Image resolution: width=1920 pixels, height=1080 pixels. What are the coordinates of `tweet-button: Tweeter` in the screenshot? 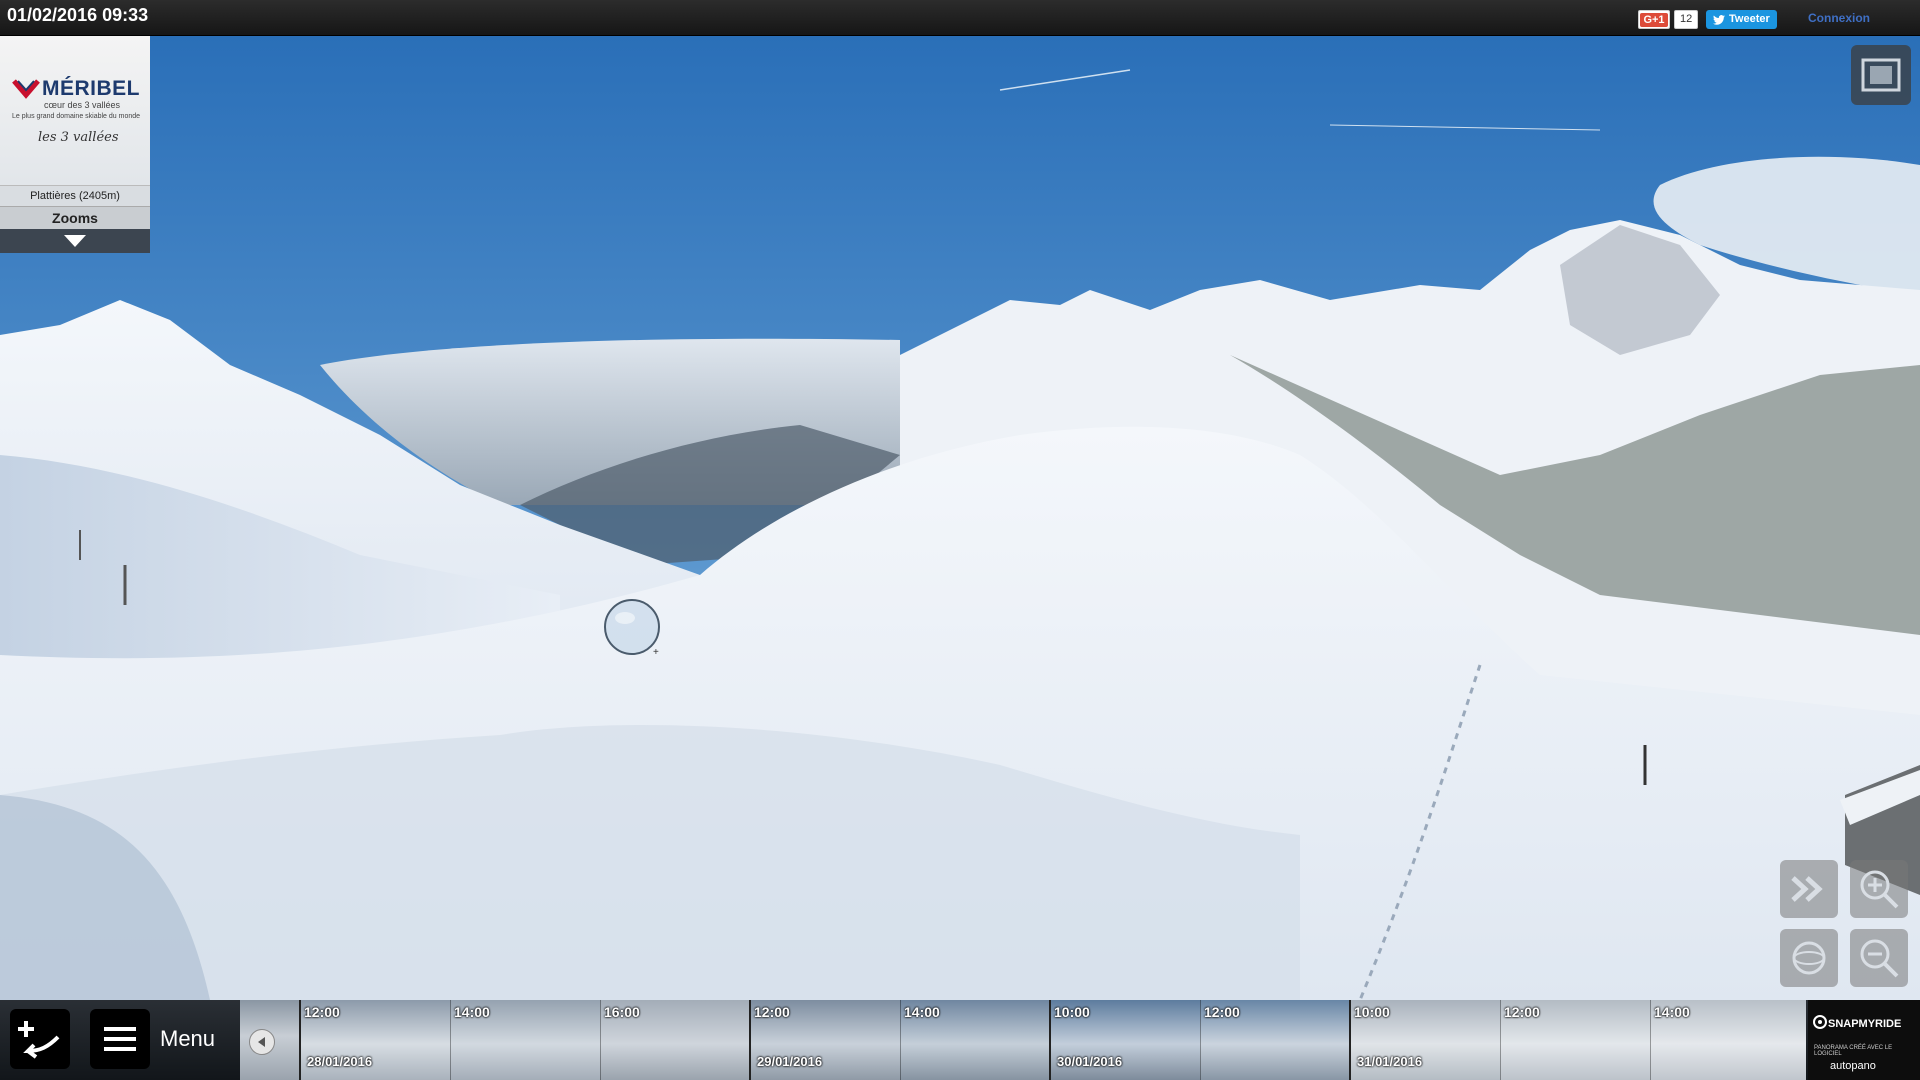 It's located at (1741, 19).